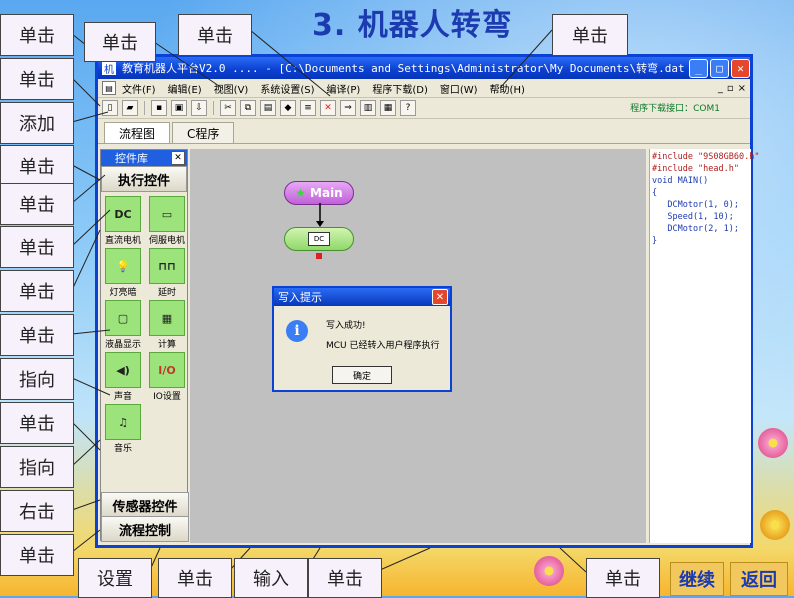 This screenshot has width=794, height=598. I want to click on component-label: 直流电机, so click(122, 241).